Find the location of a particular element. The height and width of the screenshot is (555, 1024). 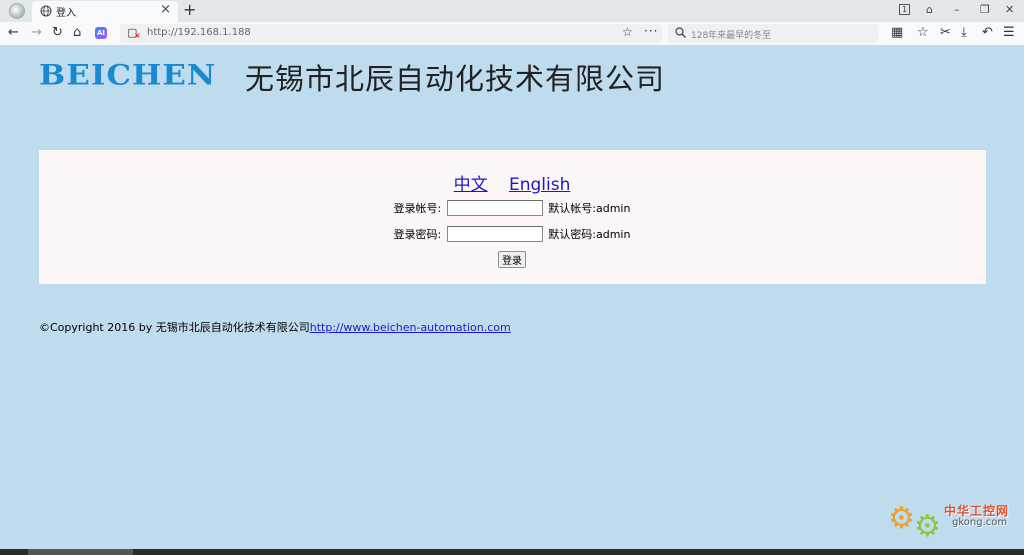

account-label: 登录帐号: is located at coordinates (417, 208).